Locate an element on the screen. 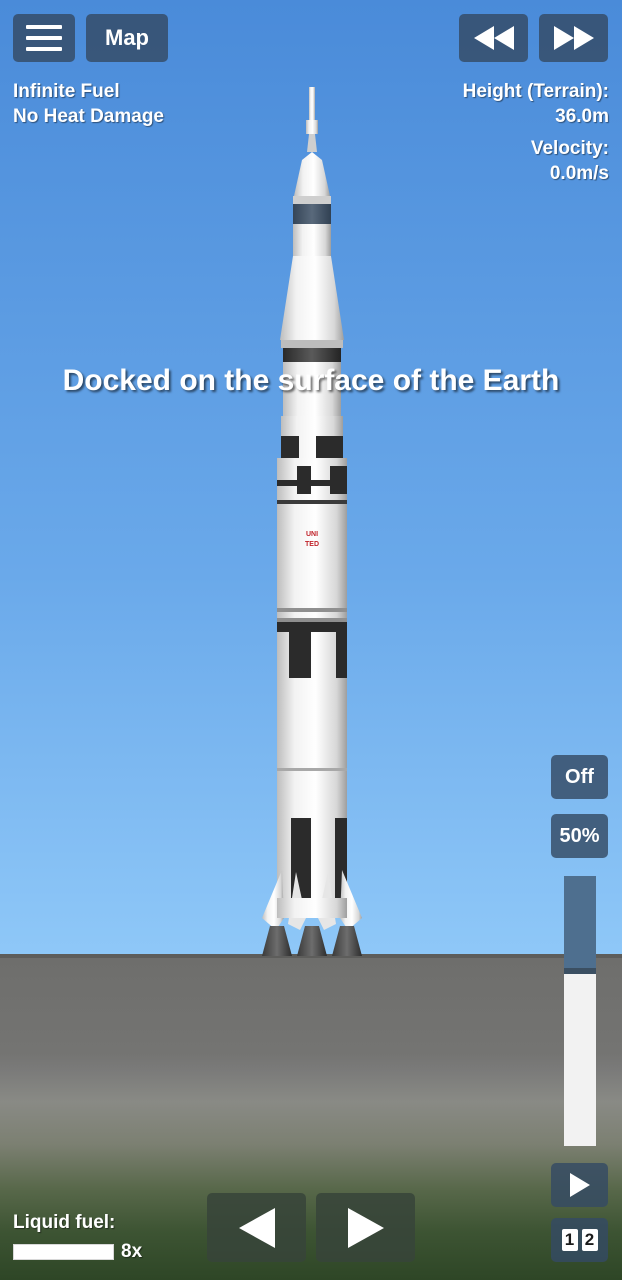  velocity-label: Velocity: is located at coordinates (569, 148).